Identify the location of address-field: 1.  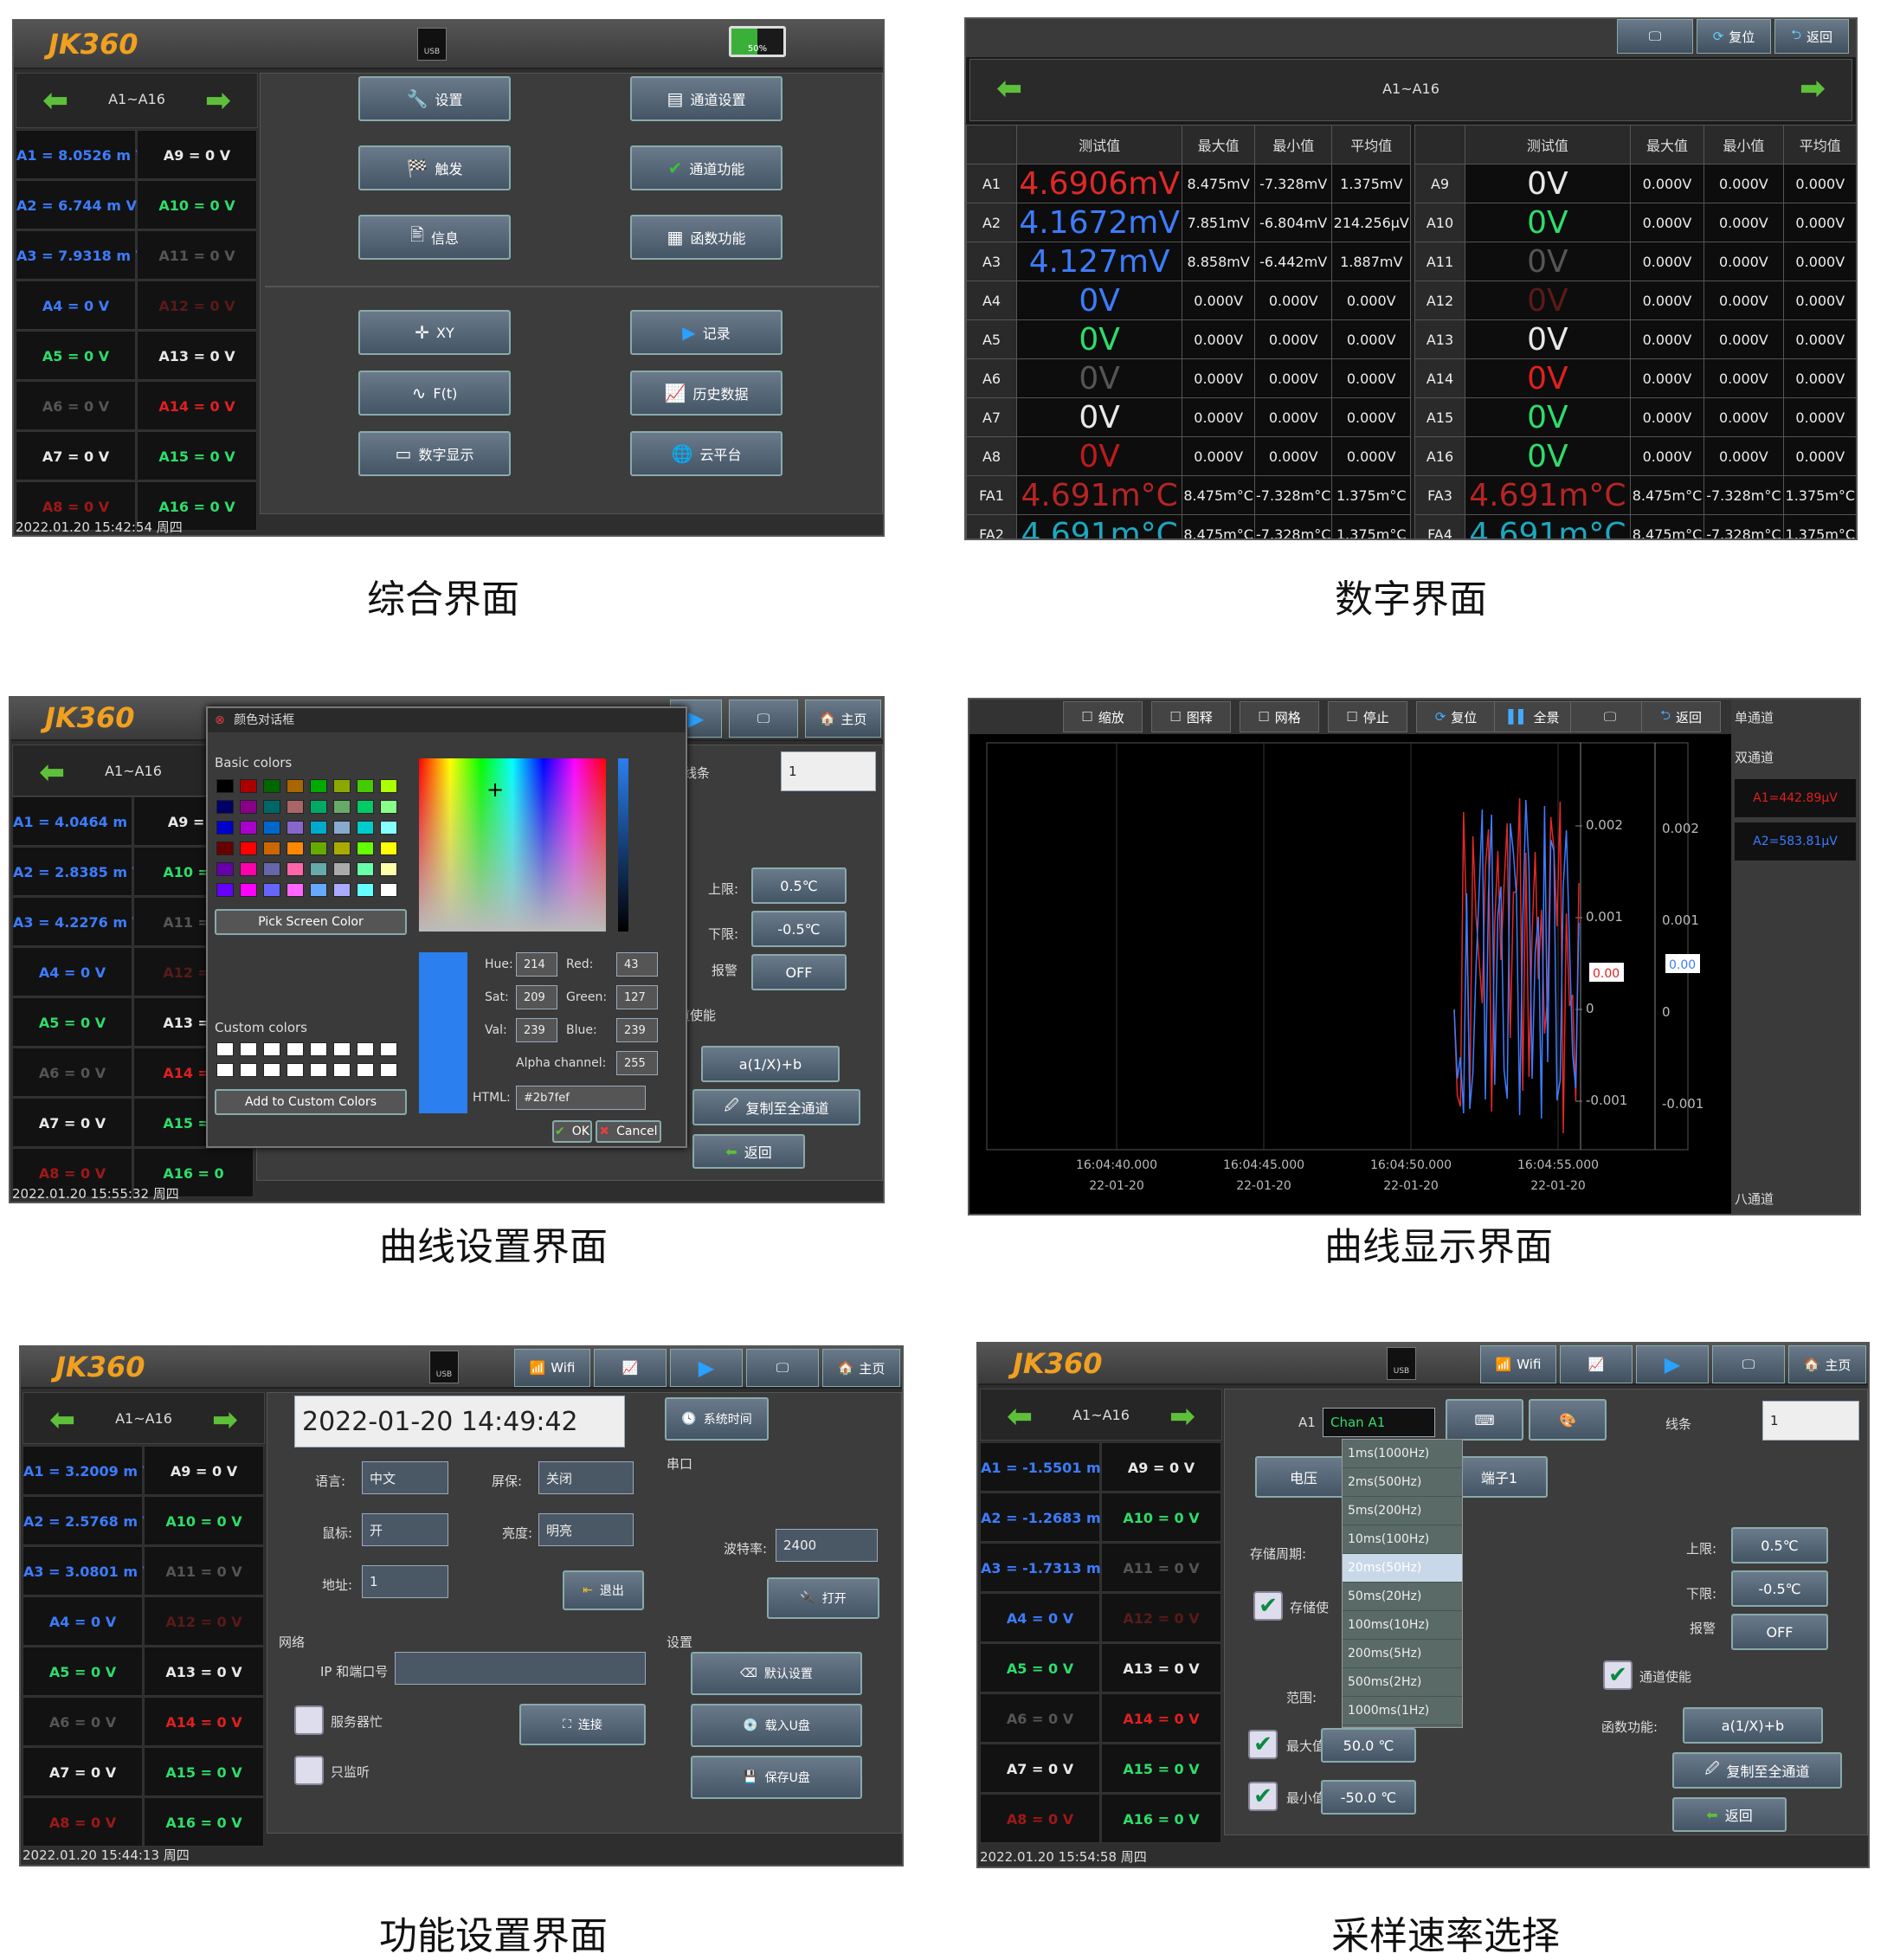
(405, 1582).